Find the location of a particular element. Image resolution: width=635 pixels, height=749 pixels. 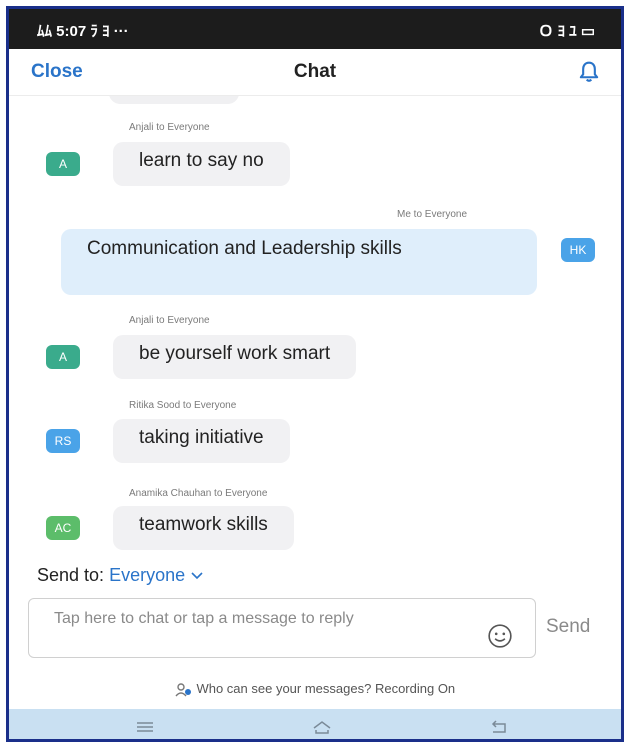

navigation-bar is located at coordinates (315, 724).